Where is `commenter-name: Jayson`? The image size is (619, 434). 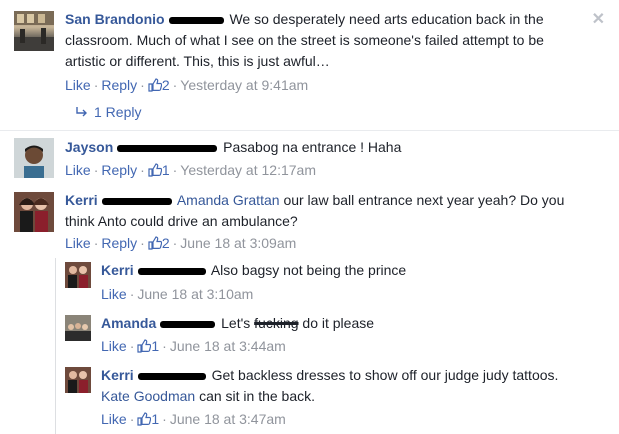 commenter-name: Jayson is located at coordinates (142, 147).